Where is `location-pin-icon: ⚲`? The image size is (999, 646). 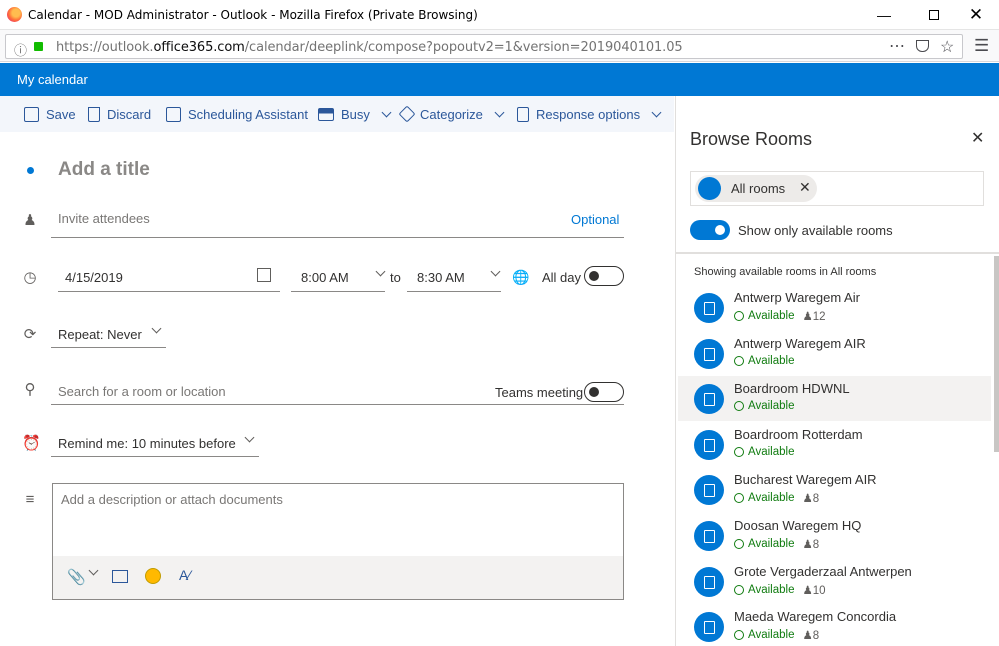 location-pin-icon: ⚲ is located at coordinates (30, 389).